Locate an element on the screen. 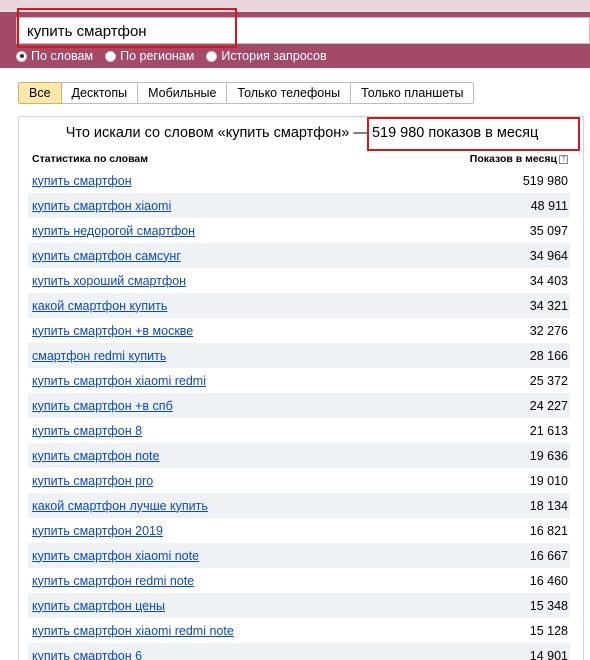 The image size is (590, 660). keyword-link: купить смартфон 6 is located at coordinates (87, 654).